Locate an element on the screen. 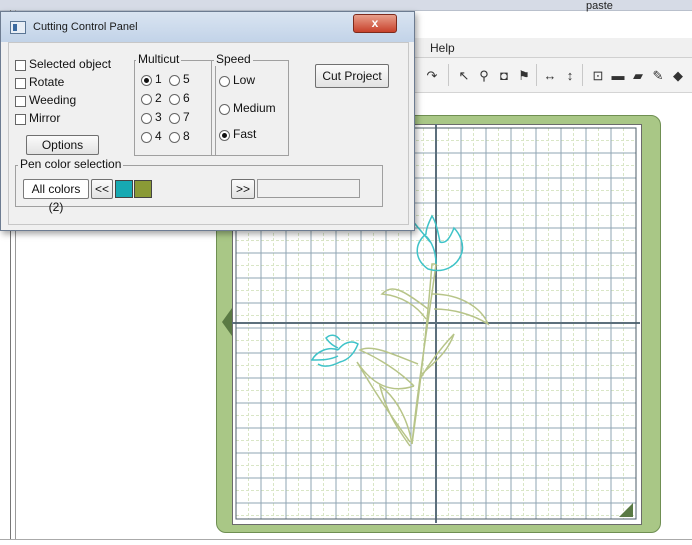  speed-fast-label: Fast is located at coordinates (245, 134).